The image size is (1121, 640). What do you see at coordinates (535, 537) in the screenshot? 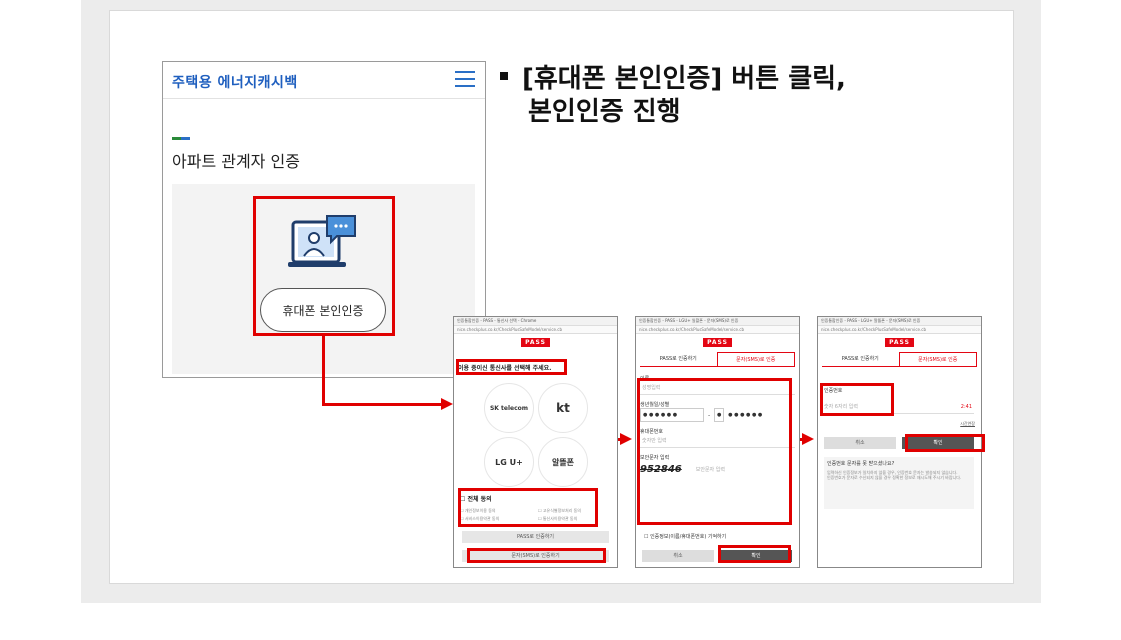
I see `pass-auth-button: PASS로 인증하기` at bounding box center [535, 537].